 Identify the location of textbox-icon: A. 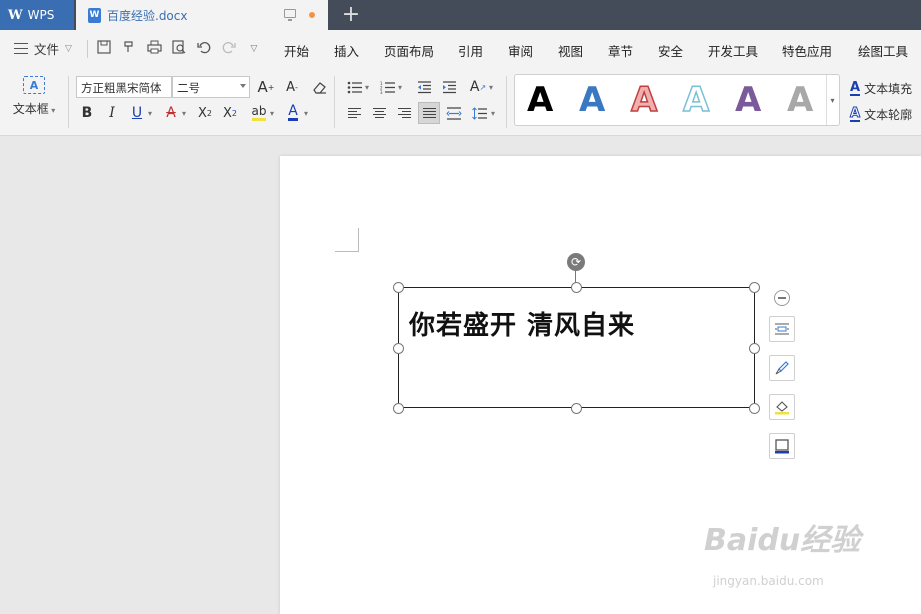
(34, 85).